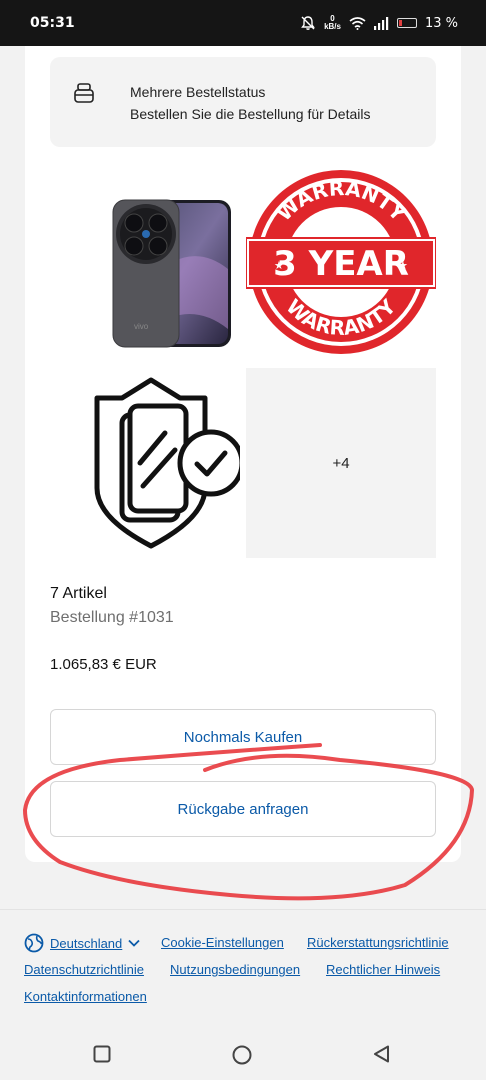 This screenshot has height=1080, width=486. I want to click on country-selector: Deutschland, so click(82, 943).